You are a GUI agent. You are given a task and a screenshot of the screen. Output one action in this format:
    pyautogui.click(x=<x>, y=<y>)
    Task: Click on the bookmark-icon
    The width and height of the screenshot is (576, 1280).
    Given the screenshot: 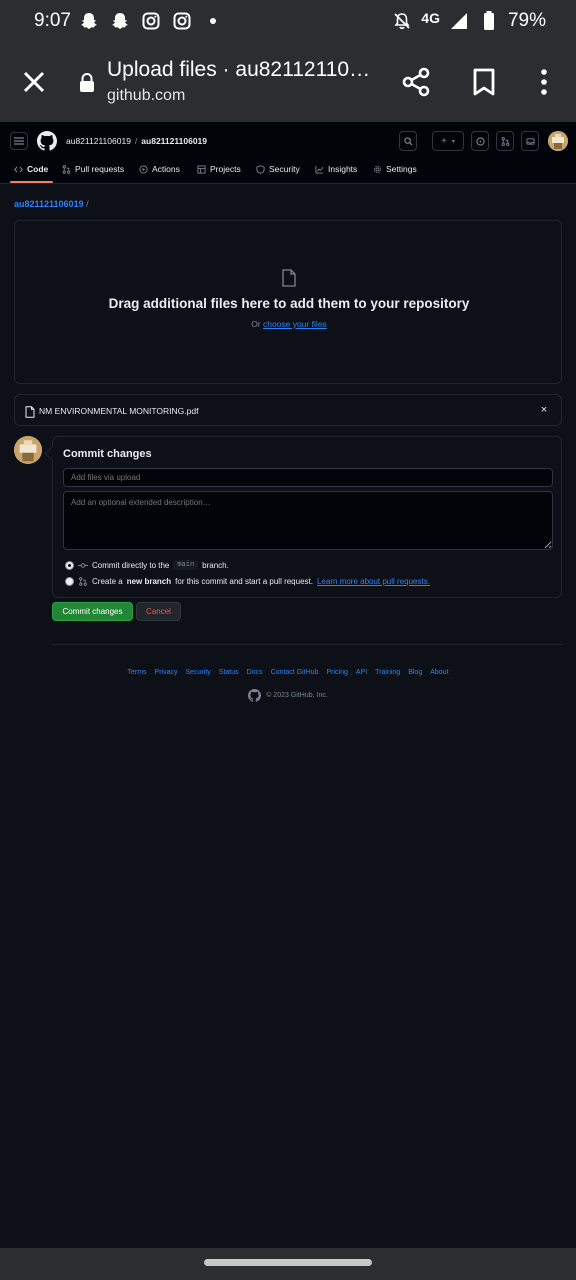 What is the action you would take?
    pyautogui.click(x=484, y=82)
    